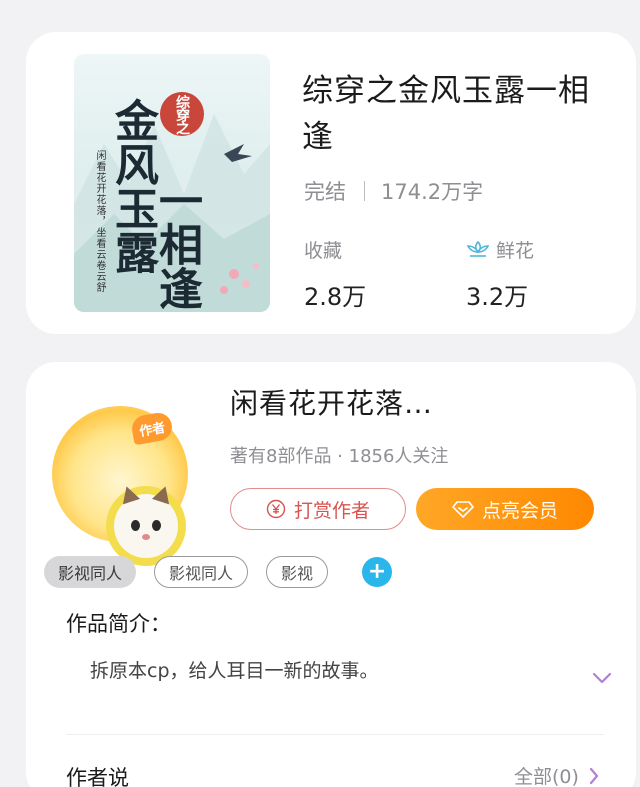 The width and height of the screenshot is (640, 787). Describe the element at coordinates (463, 509) in the screenshot. I see `diamond-icon` at that location.